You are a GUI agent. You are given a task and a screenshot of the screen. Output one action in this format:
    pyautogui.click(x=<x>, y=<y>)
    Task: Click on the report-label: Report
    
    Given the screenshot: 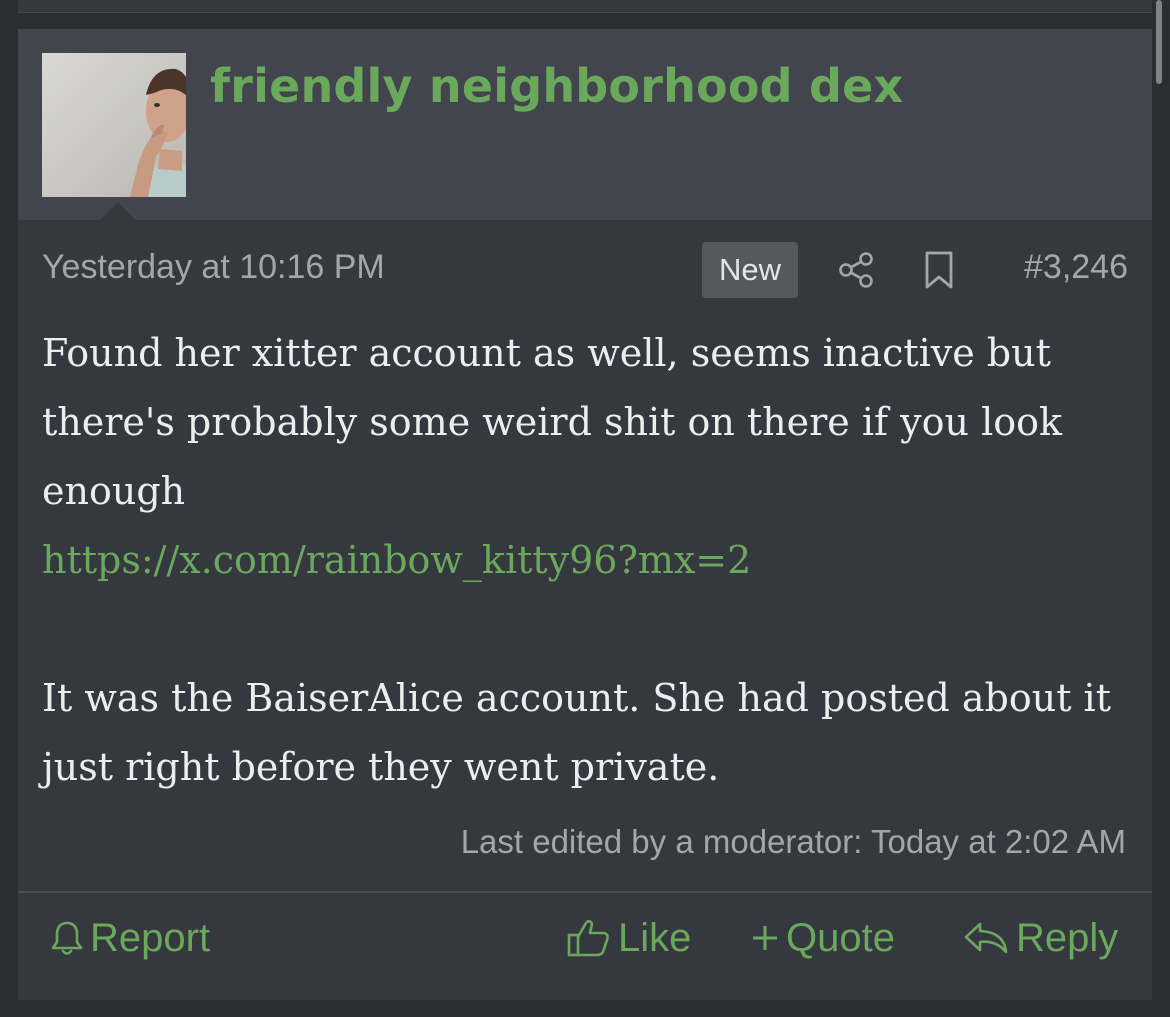 What is the action you would take?
    pyautogui.click(x=150, y=937)
    